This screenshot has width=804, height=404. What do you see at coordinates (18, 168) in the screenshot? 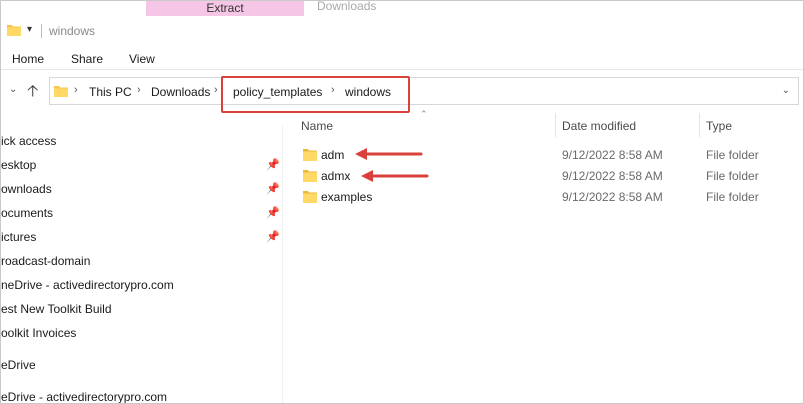
I see `nav-item-desktop: esktop` at bounding box center [18, 168].